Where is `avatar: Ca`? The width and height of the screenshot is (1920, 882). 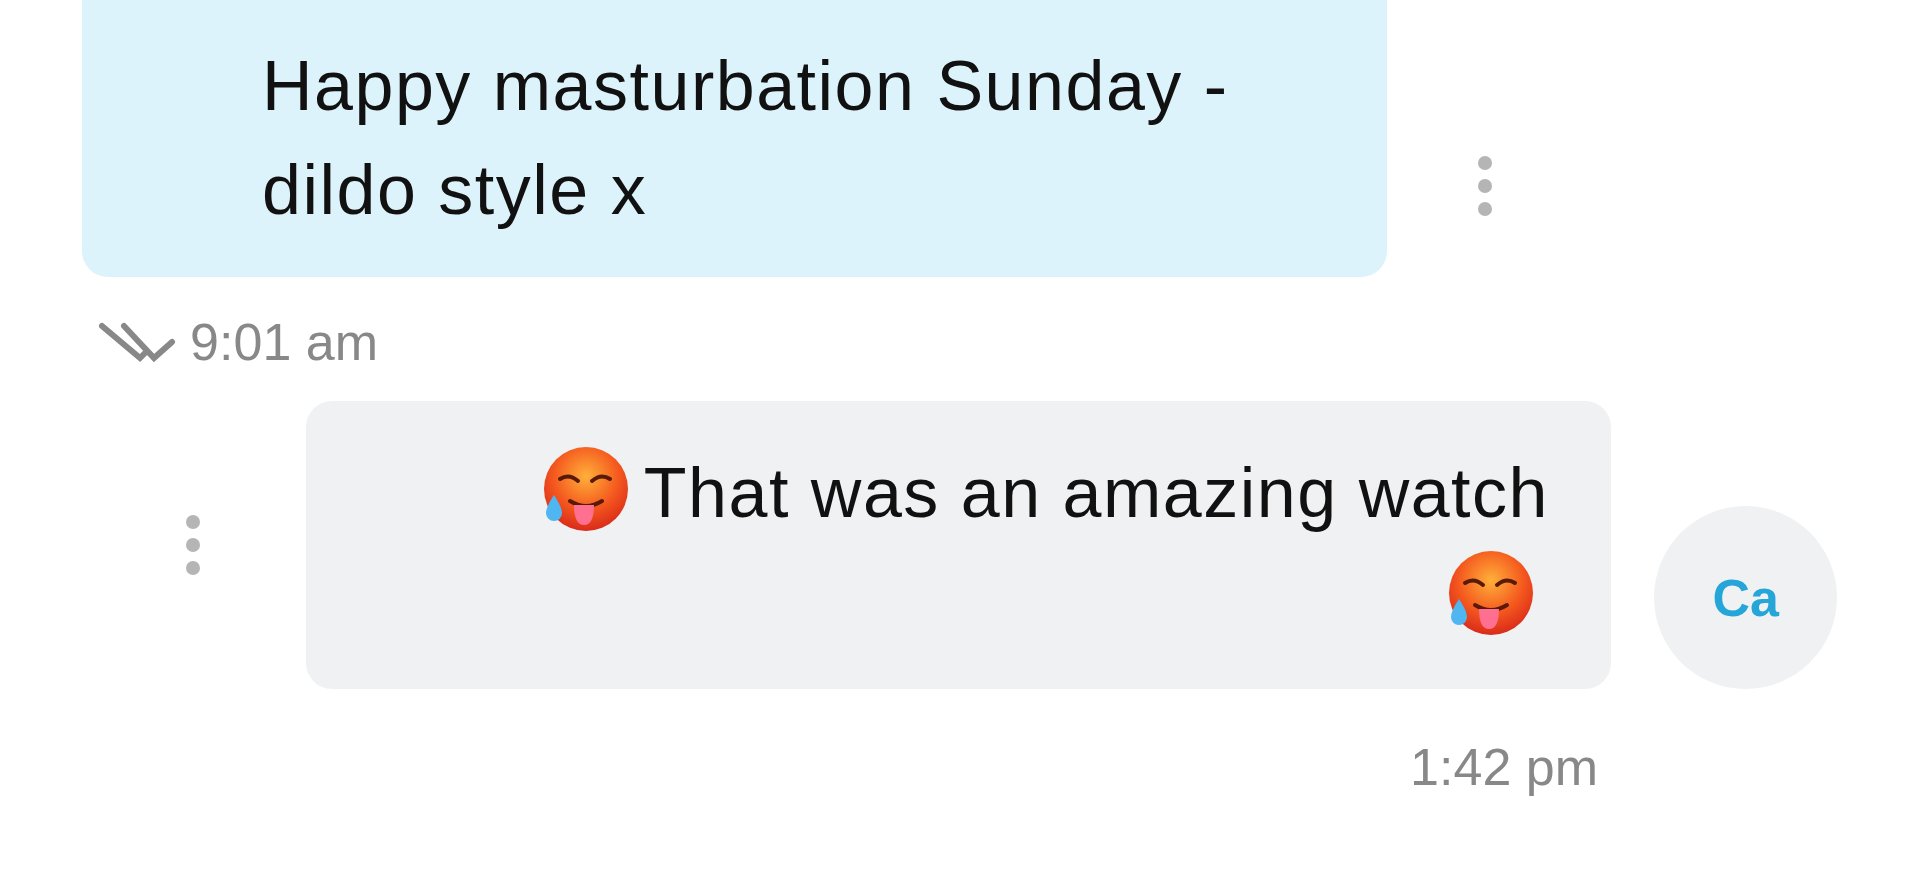 avatar: Ca is located at coordinates (1745, 597).